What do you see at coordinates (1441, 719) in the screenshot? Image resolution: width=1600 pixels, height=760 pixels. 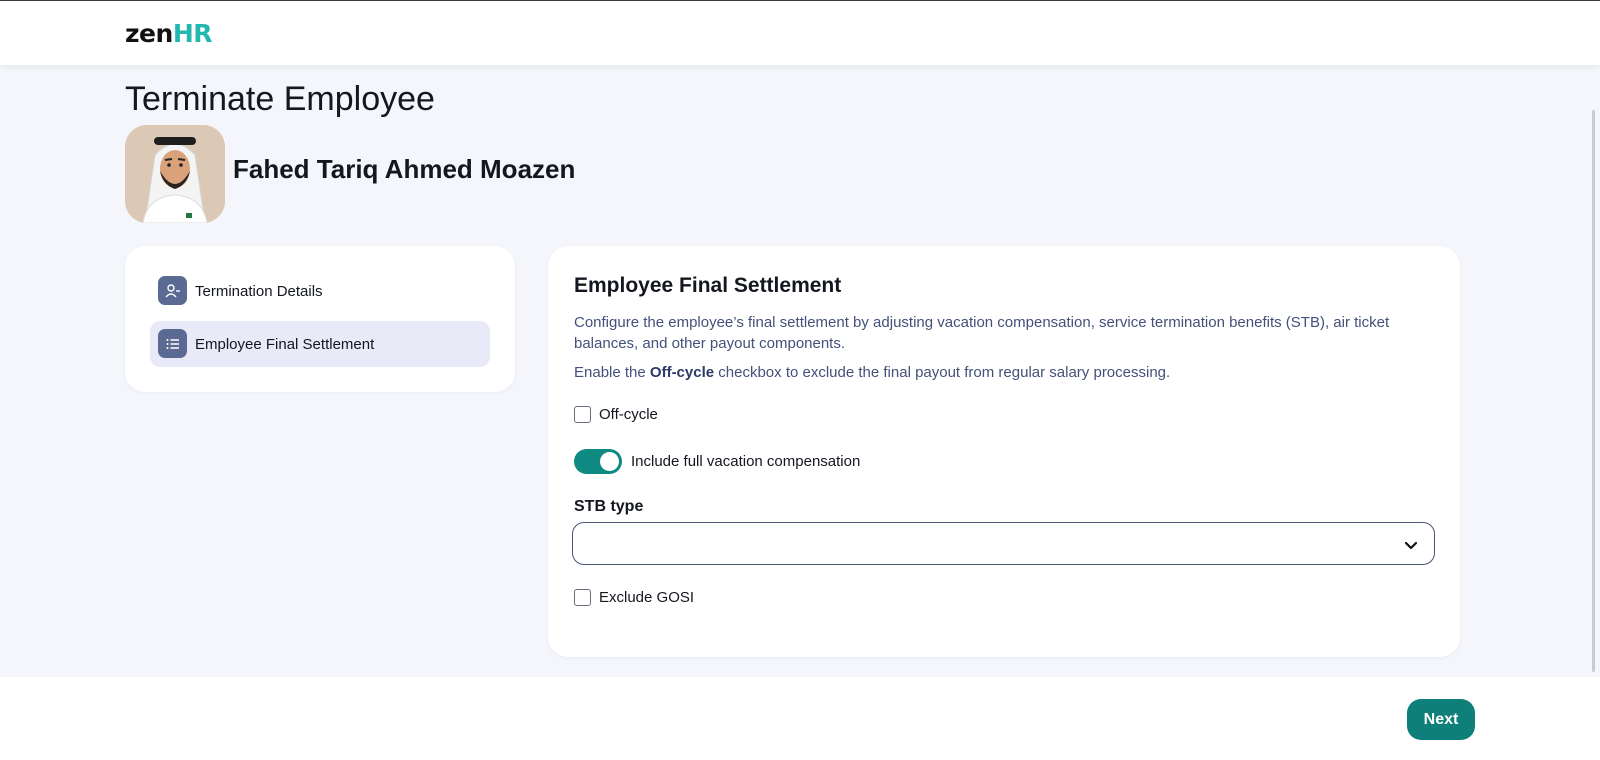 I see `next-button: Next` at bounding box center [1441, 719].